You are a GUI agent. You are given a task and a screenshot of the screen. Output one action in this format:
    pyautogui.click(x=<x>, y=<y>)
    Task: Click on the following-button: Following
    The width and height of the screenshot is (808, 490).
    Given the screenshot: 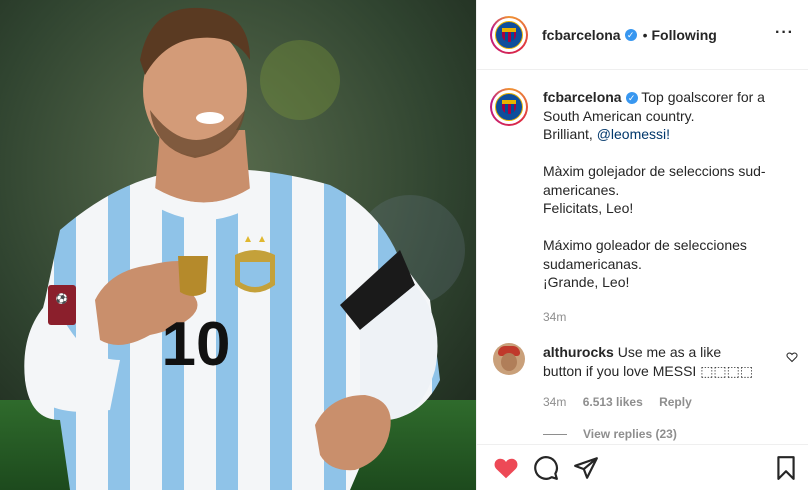 What is the action you would take?
    pyautogui.click(x=684, y=35)
    